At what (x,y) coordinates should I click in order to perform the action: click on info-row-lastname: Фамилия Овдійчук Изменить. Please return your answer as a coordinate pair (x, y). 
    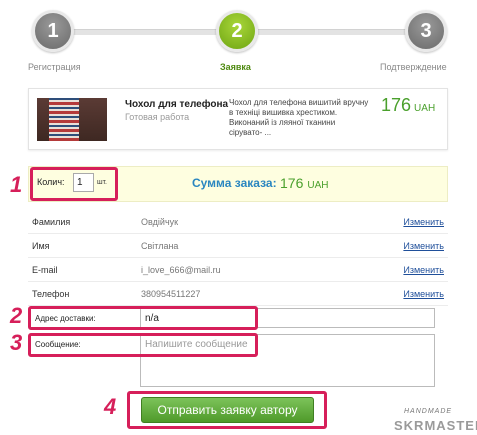
    Looking at the image, I should click on (238, 222).